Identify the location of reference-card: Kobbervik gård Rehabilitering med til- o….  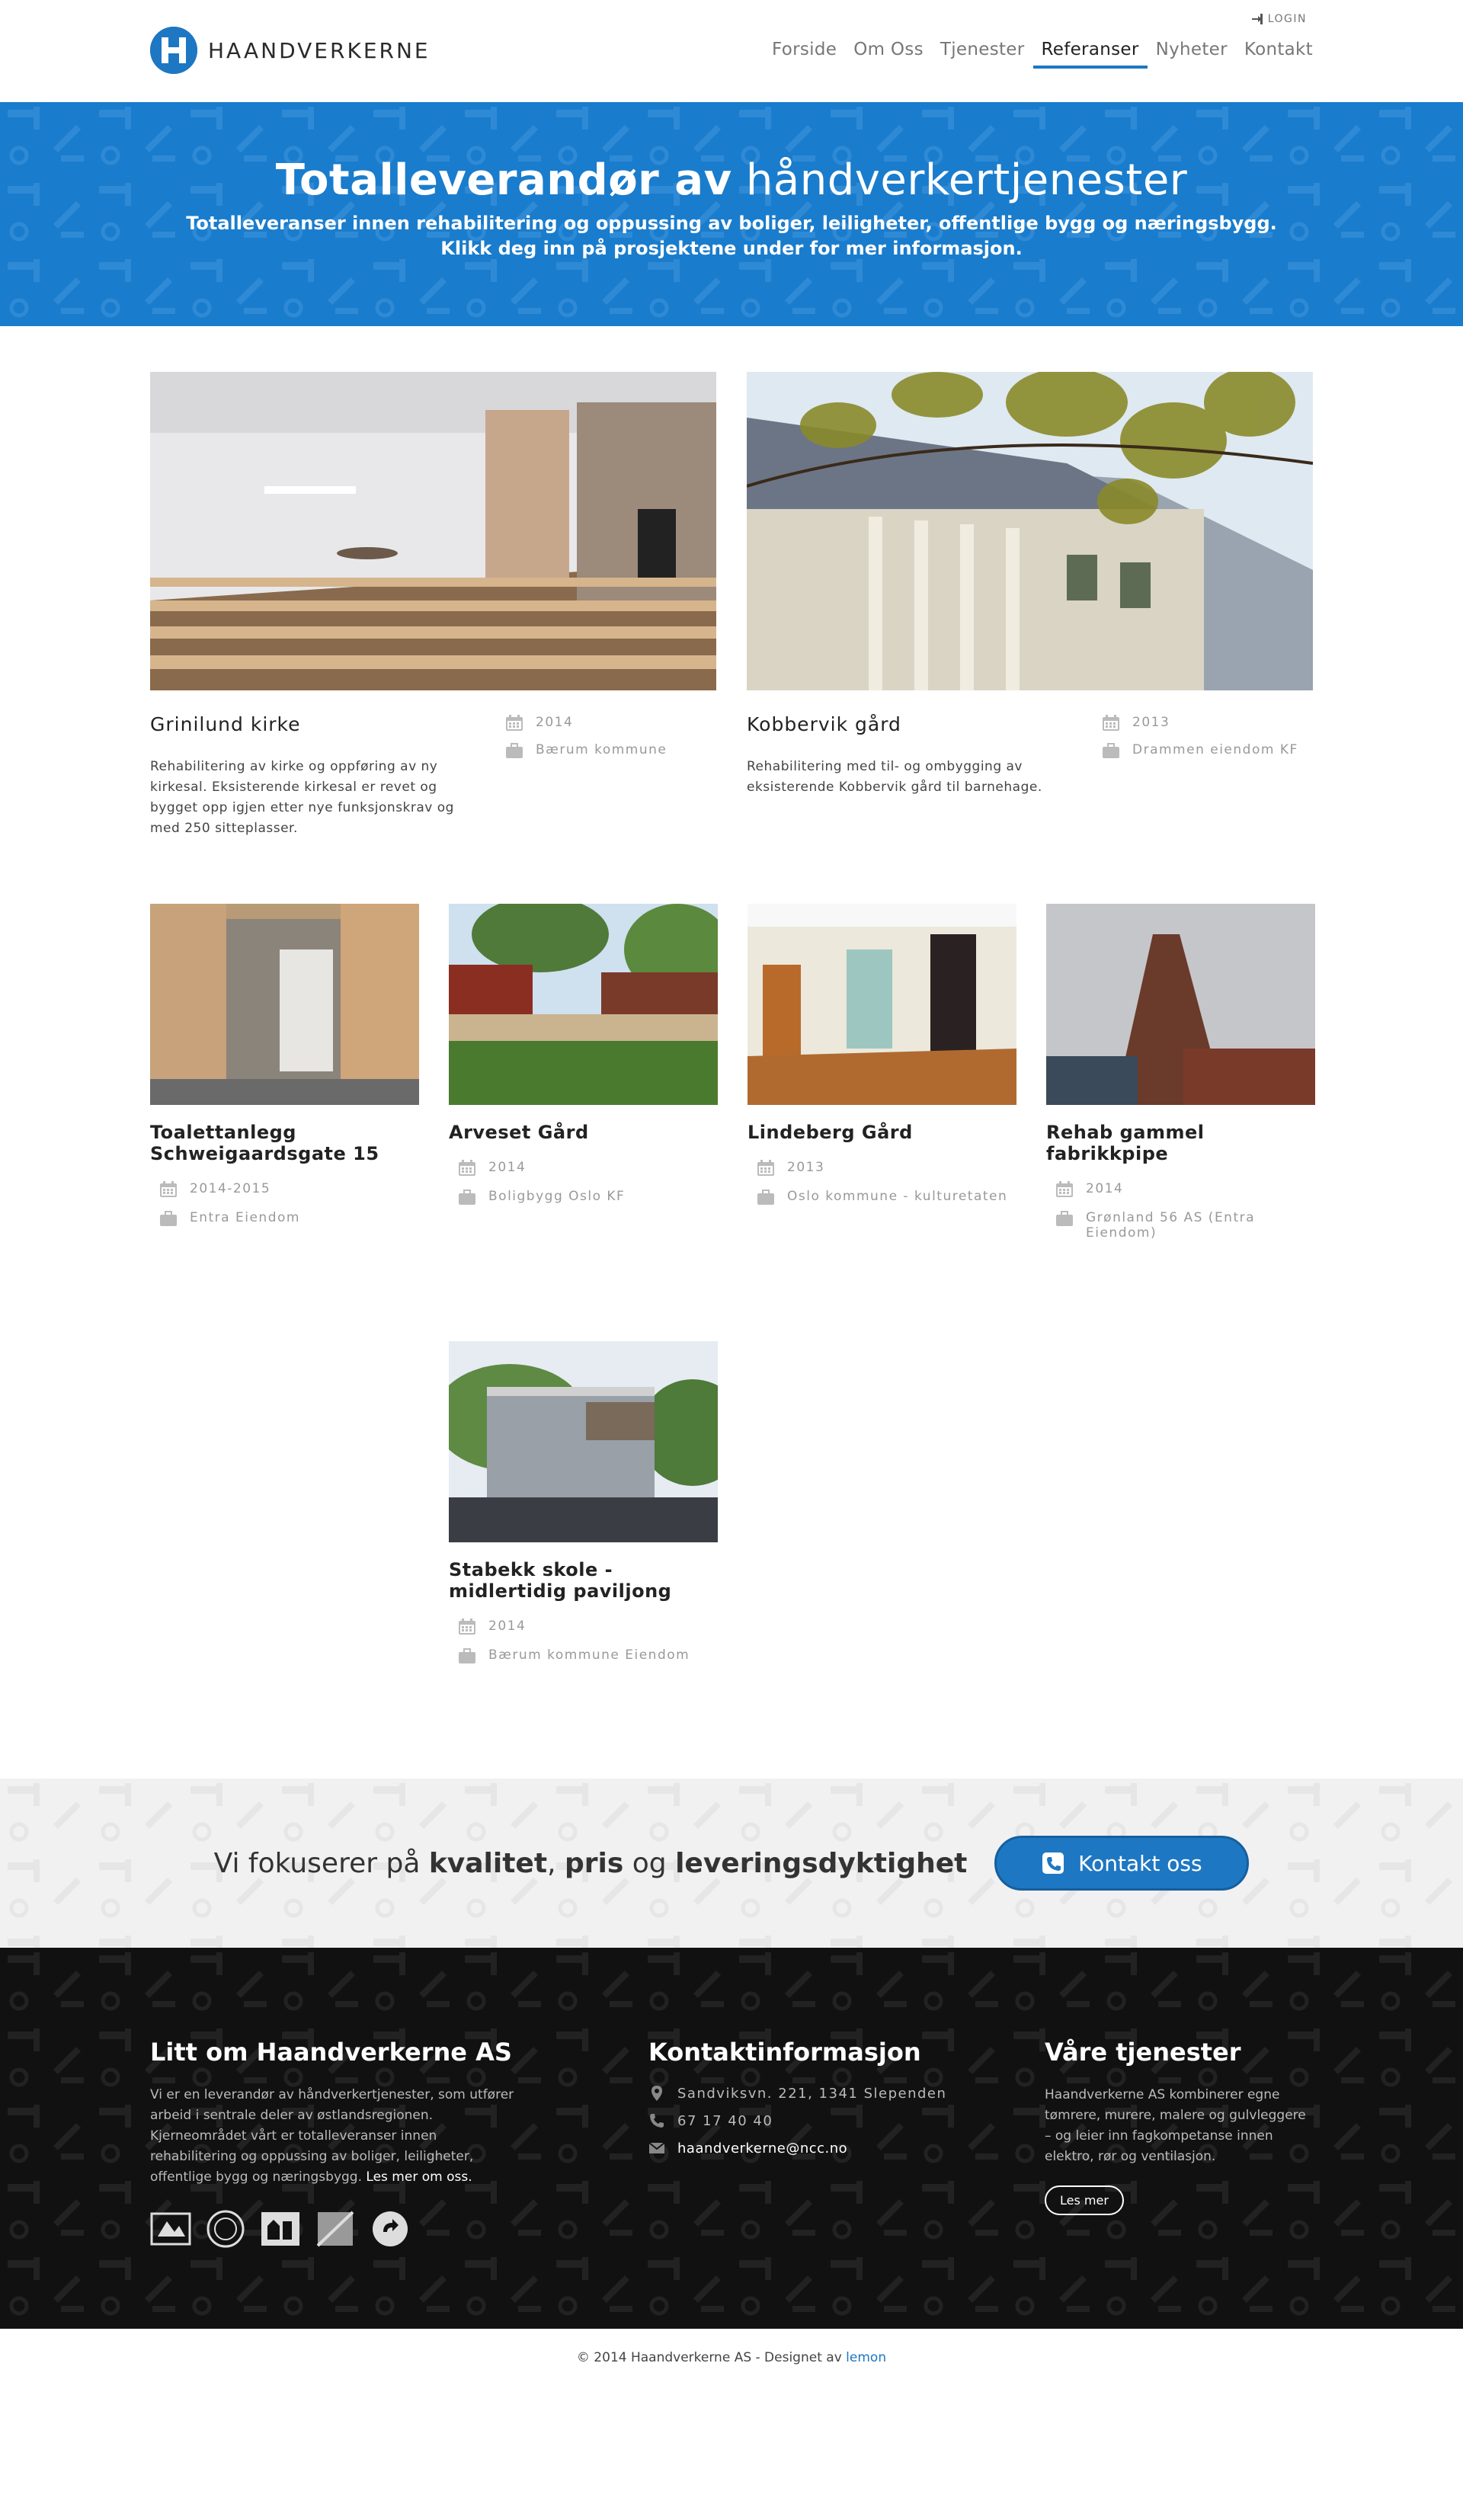
(1030, 638).